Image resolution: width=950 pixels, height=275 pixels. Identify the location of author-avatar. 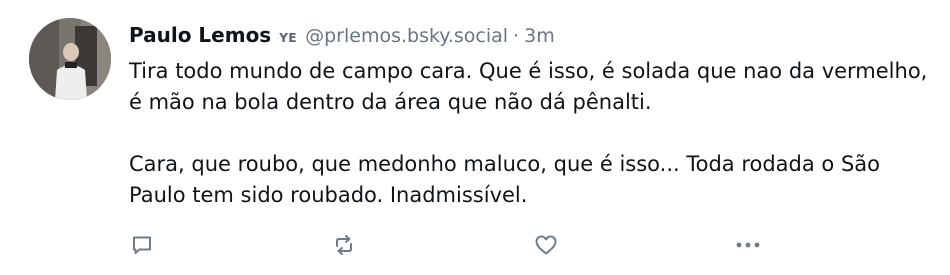
(70, 59).